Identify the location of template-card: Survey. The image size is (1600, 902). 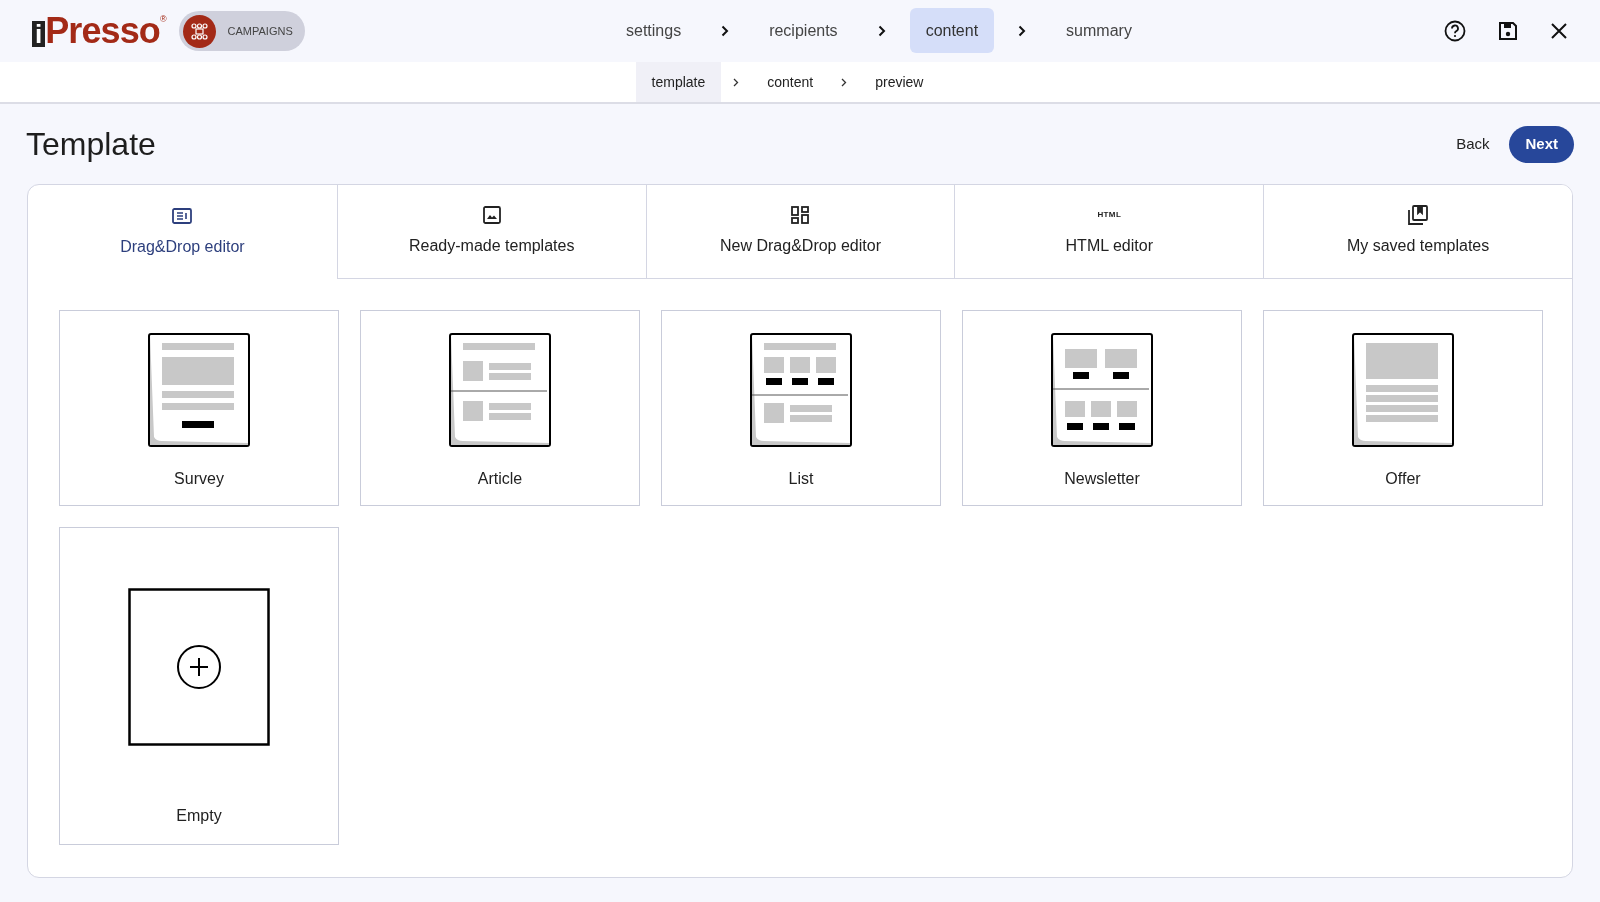
(199, 408).